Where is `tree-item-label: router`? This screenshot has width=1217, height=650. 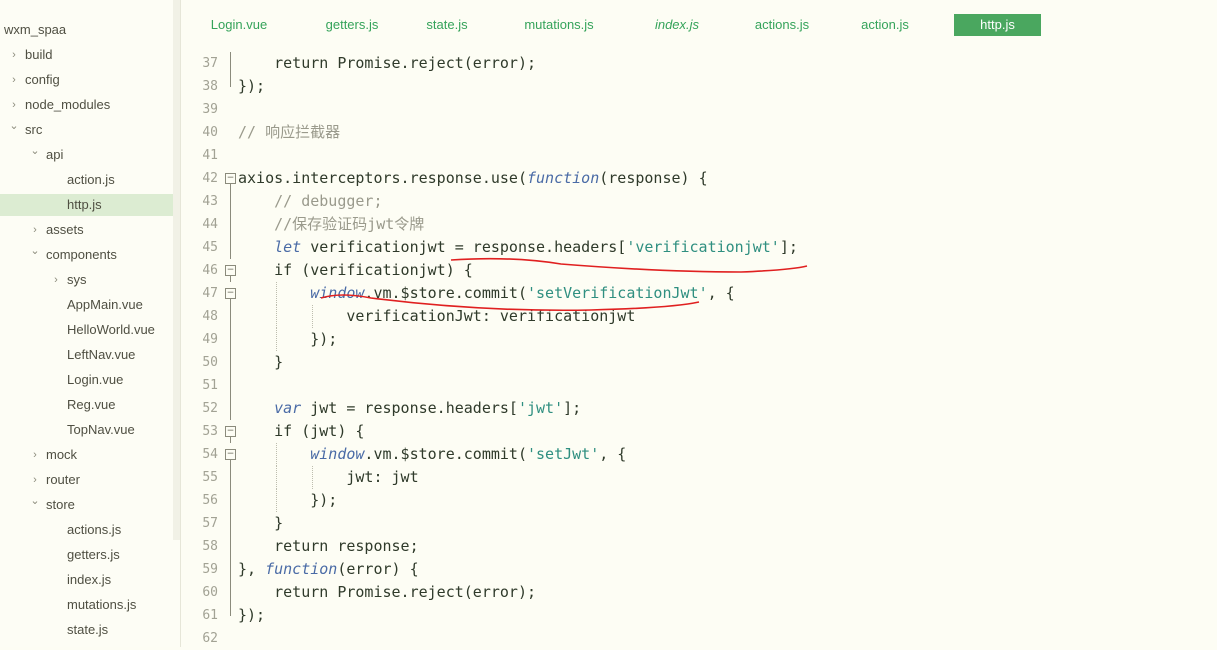
tree-item-label: router is located at coordinates (63, 479).